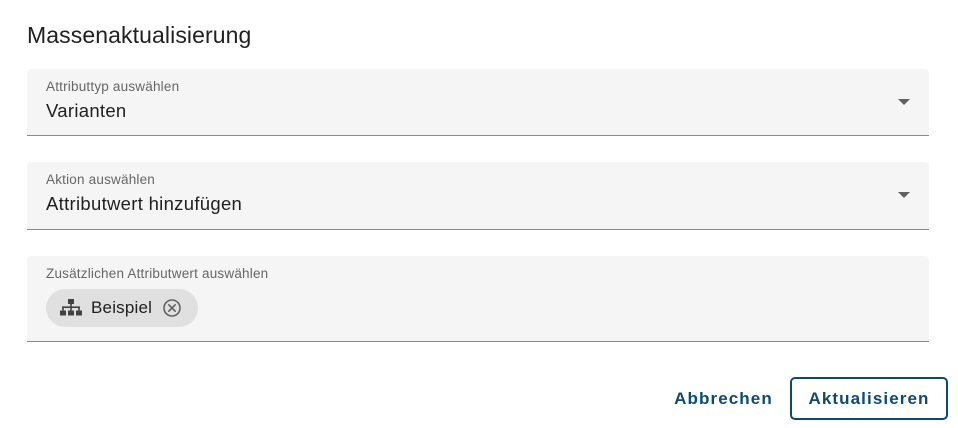 Image resolution: width=958 pixels, height=428 pixels. I want to click on value-chip: Beispiel, so click(122, 308).